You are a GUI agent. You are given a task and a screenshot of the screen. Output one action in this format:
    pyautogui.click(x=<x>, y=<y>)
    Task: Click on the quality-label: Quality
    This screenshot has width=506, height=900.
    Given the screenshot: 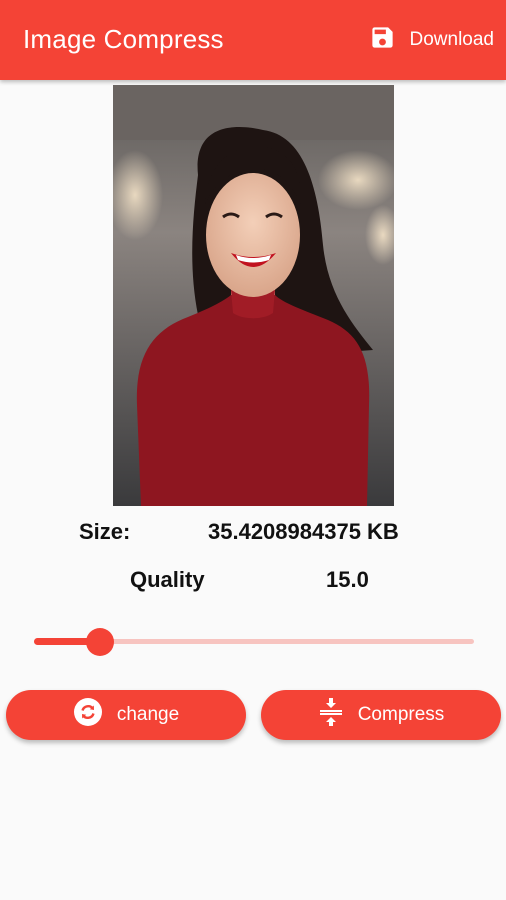 What is the action you would take?
    pyautogui.click(x=167, y=579)
    